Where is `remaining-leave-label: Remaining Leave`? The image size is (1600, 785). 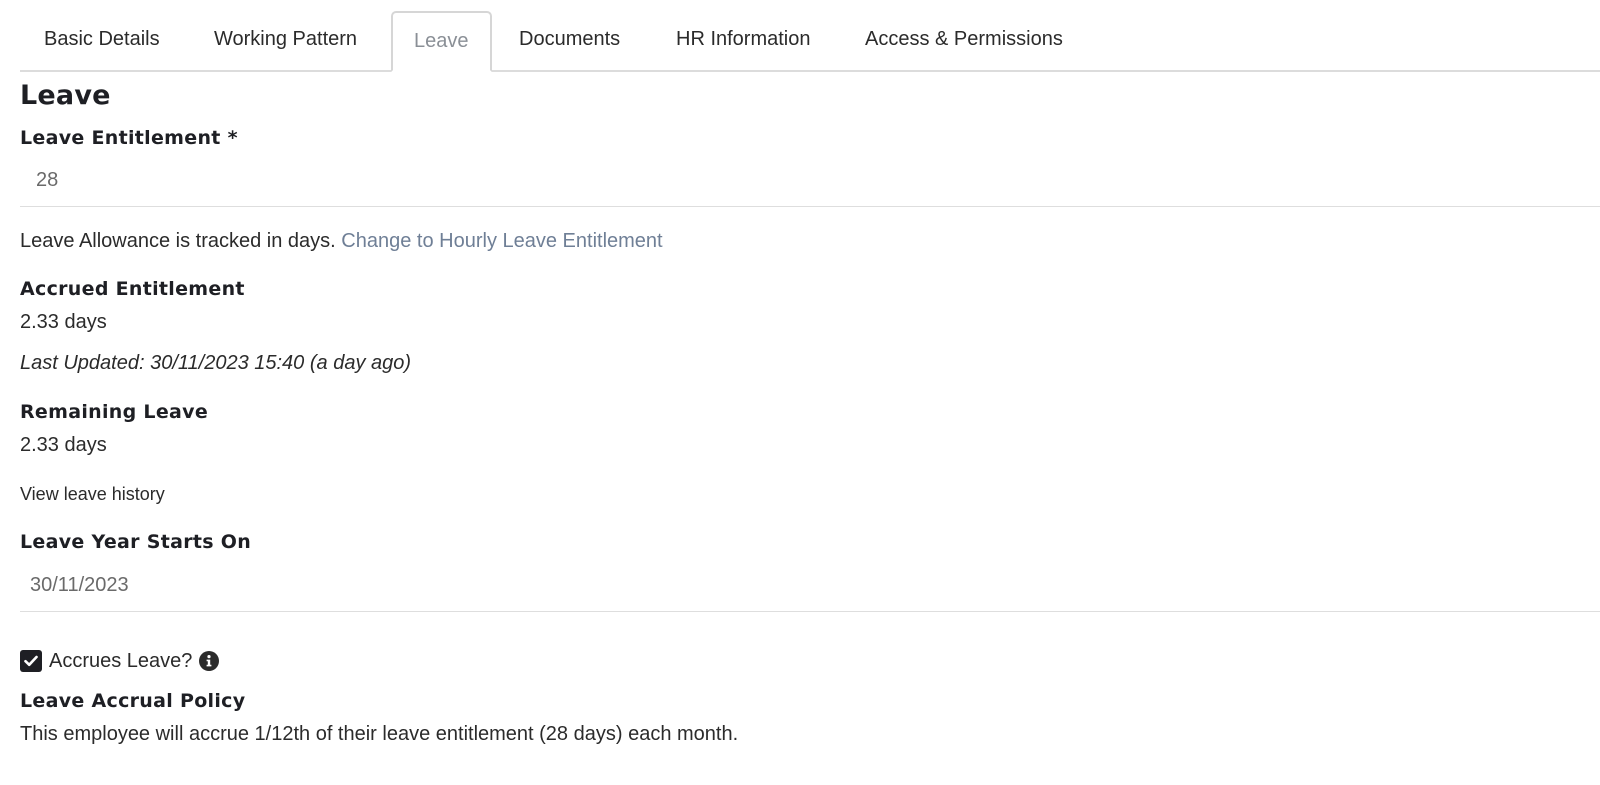
remaining-leave-label: Remaining Leave is located at coordinates (114, 412).